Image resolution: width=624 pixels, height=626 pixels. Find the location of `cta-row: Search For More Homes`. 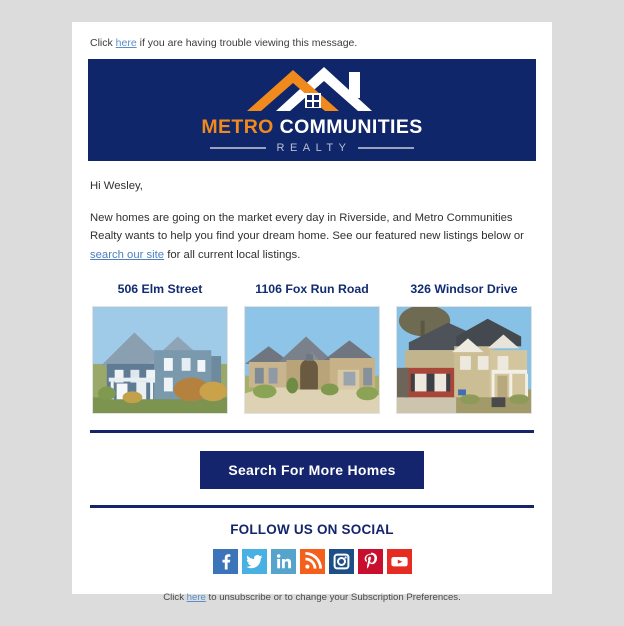

cta-row: Search For More Homes is located at coordinates (312, 461).